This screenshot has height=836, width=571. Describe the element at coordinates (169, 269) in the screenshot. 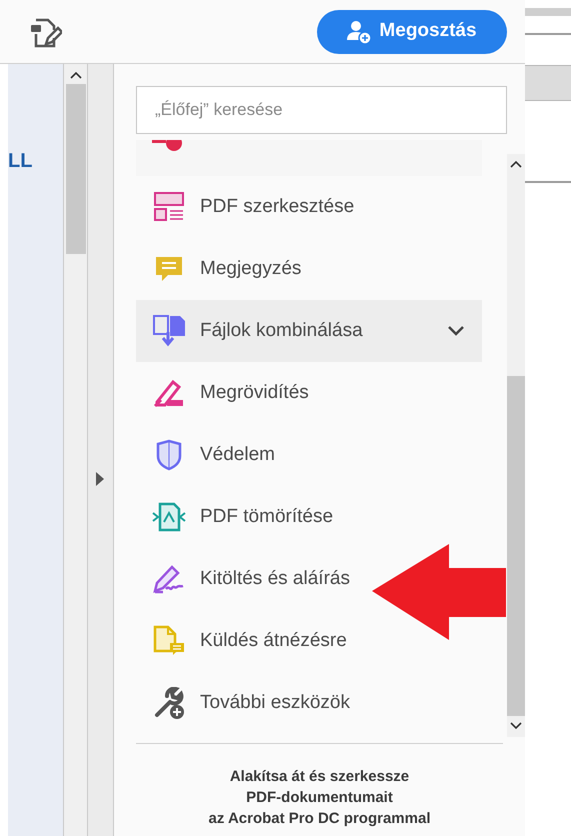

I see `comment-icon` at that location.